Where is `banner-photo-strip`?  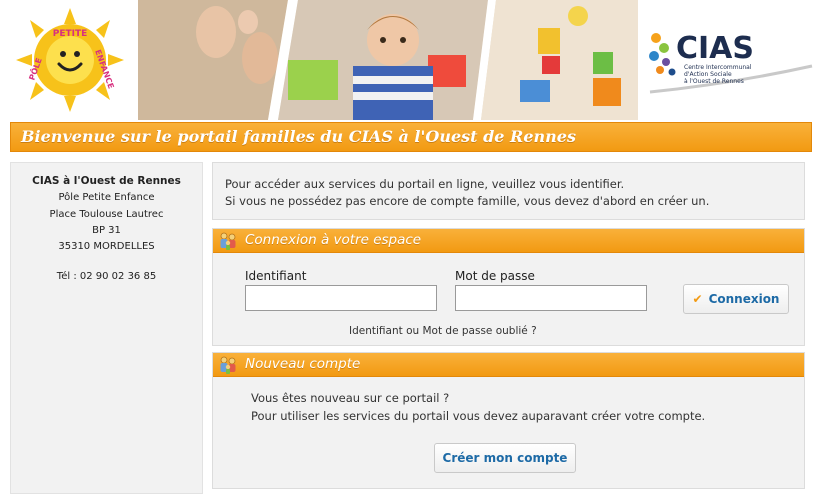 banner-photo-strip is located at coordinates (388, 60).